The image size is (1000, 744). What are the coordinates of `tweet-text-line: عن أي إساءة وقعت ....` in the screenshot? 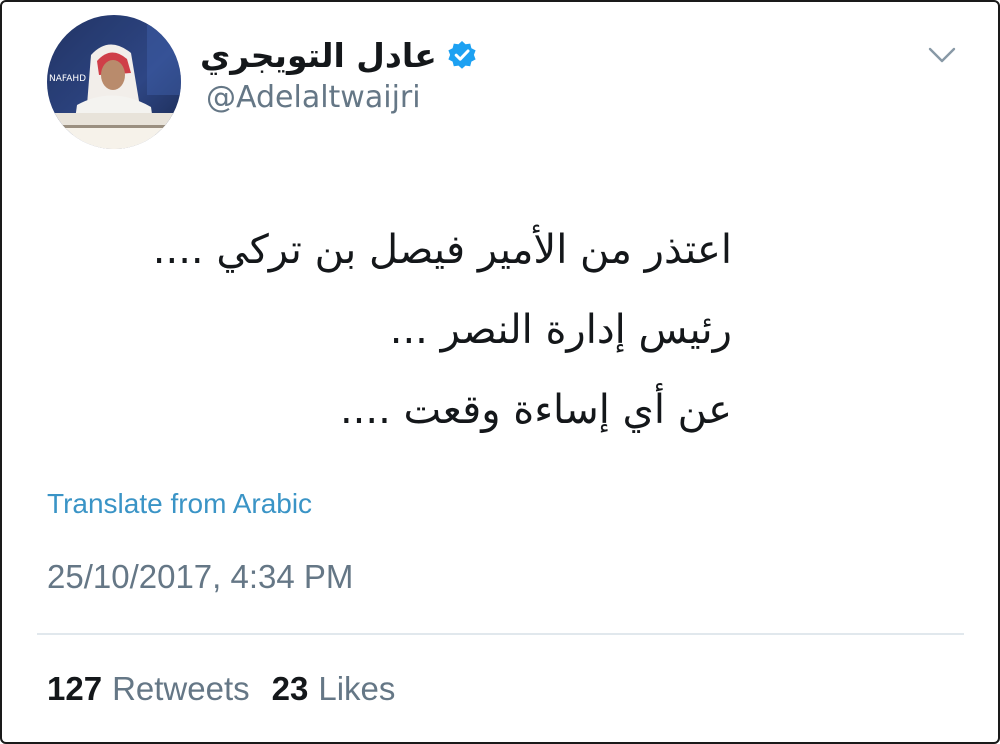 It's located at (535, 410).